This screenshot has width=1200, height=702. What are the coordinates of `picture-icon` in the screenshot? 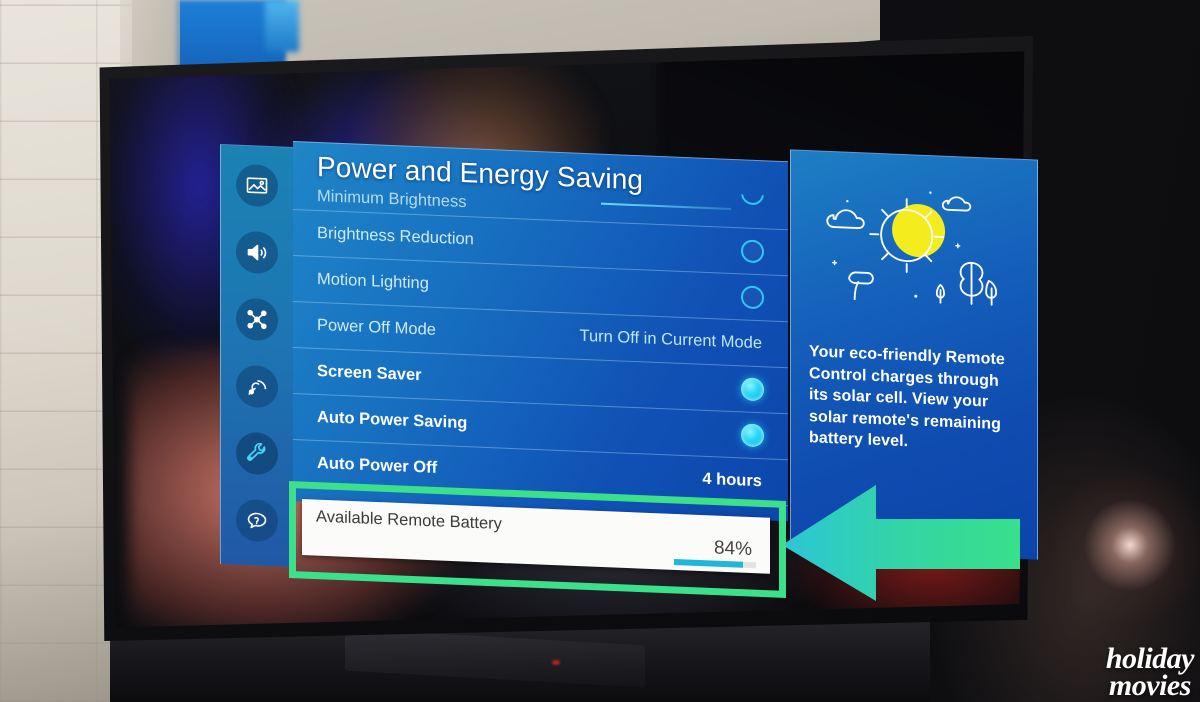 It's located at (257, 185).